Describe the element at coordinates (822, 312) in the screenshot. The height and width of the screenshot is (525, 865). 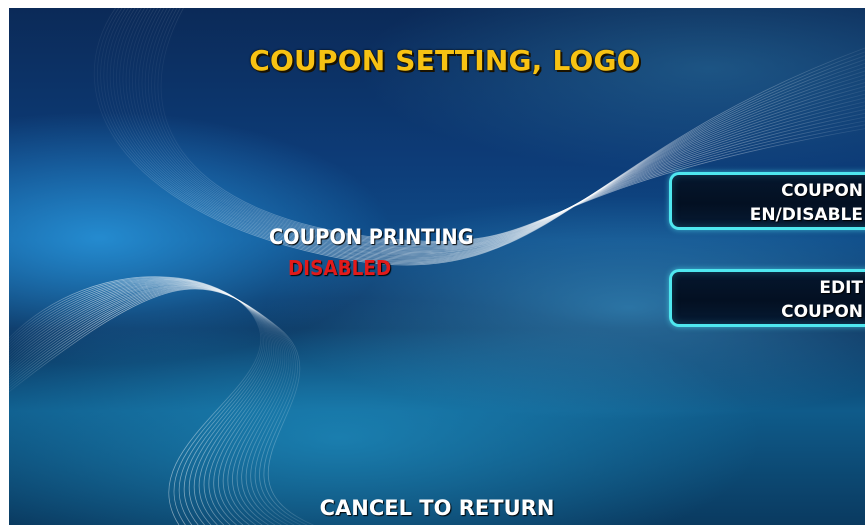
I see `edit-coupon-line2: COUPON` at that location.